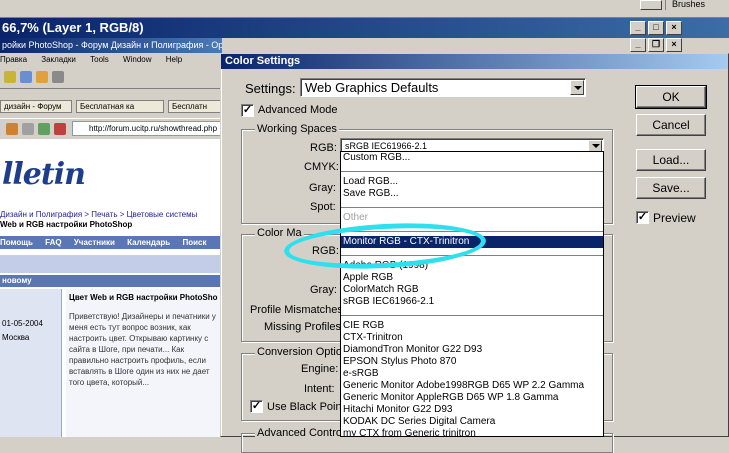 Image resolution: width=729 pixels, height=453 pixels. I want to click on stop-icon, so click(60, 129).